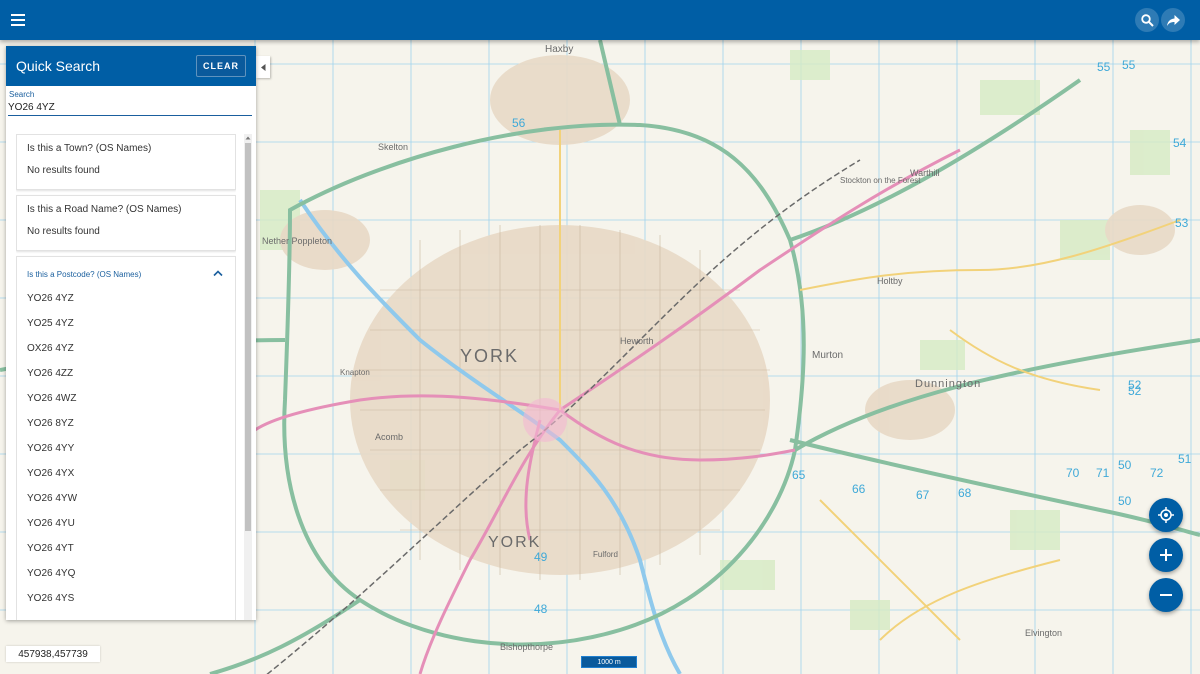 The width and height of the screenshot is (1200, 674). Describe the element at coordinates (1147, 20) in the screenshot. I see `search-icon` at that location.